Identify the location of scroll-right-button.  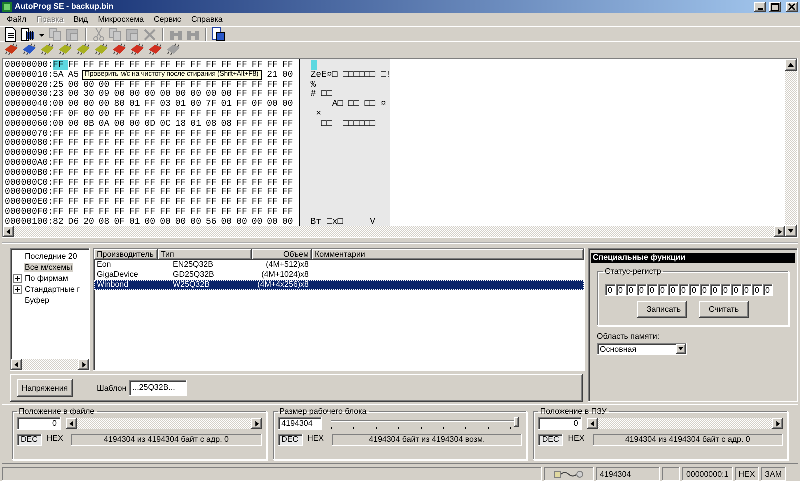
(778, 423).